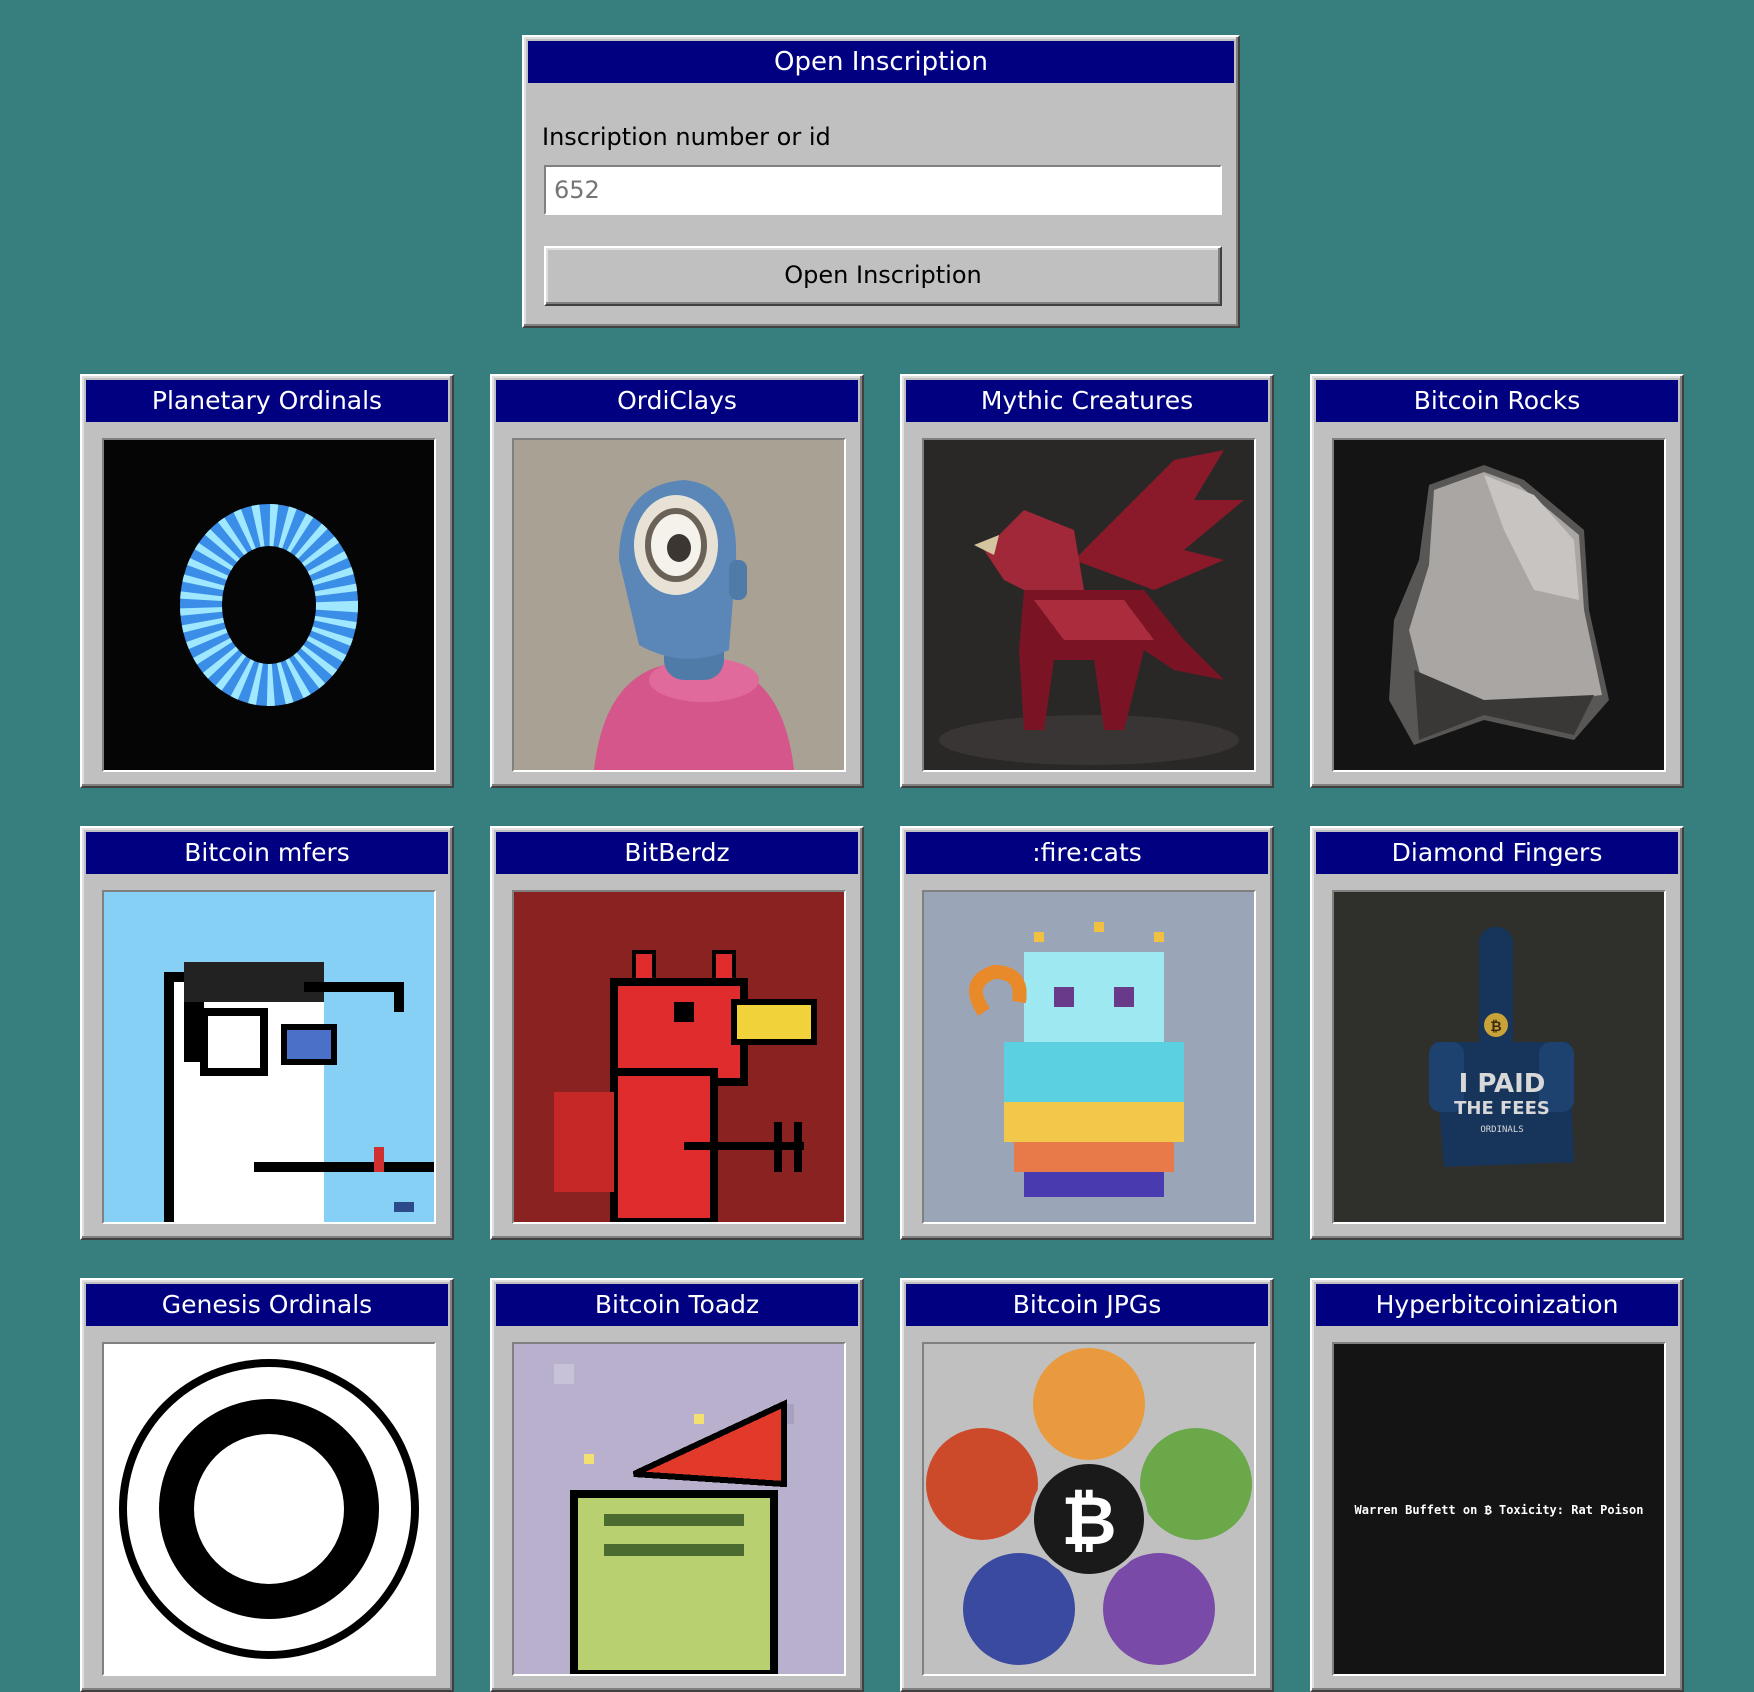 The image size is (1754, 1692). I want to click on bitcoin-icon: ₿, so click(1088, 1521).